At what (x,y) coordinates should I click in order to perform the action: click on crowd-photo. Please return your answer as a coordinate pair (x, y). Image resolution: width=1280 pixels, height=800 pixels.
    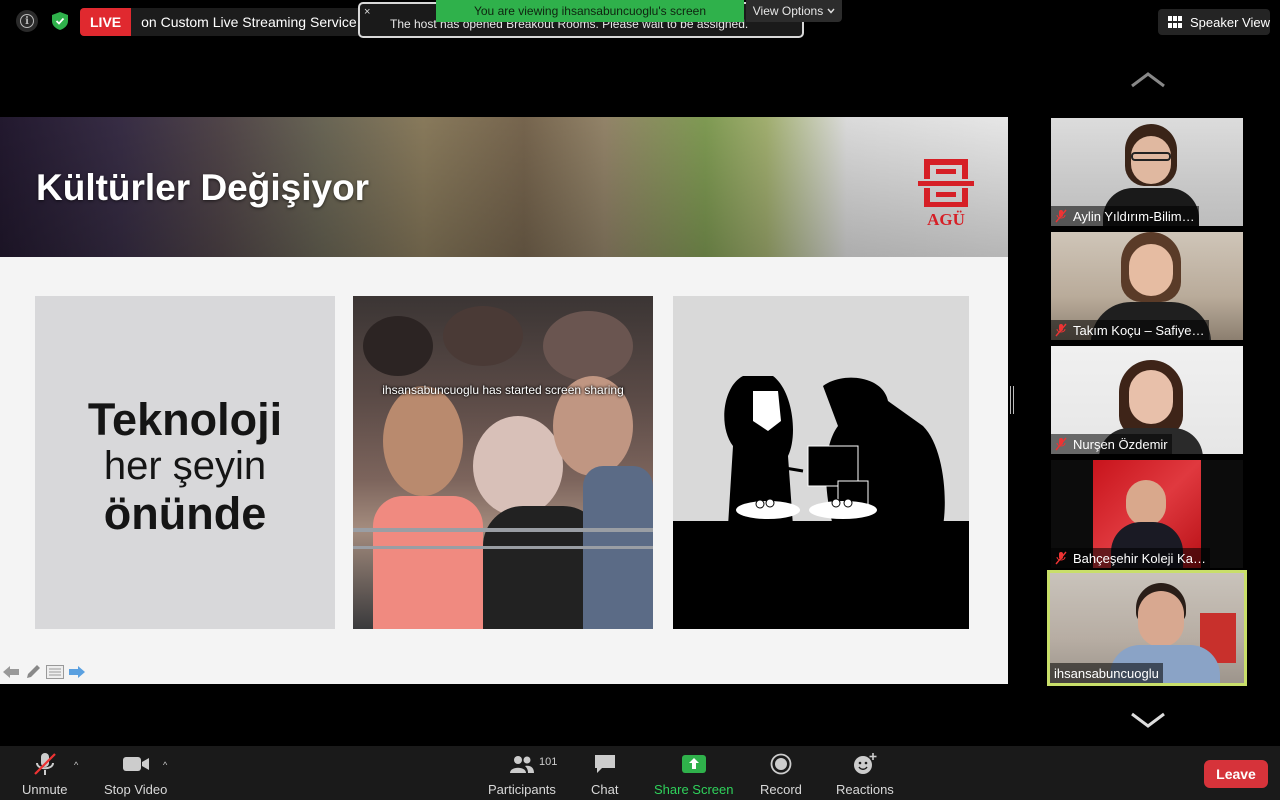
    Looking at the image, I should click on (503, 462).